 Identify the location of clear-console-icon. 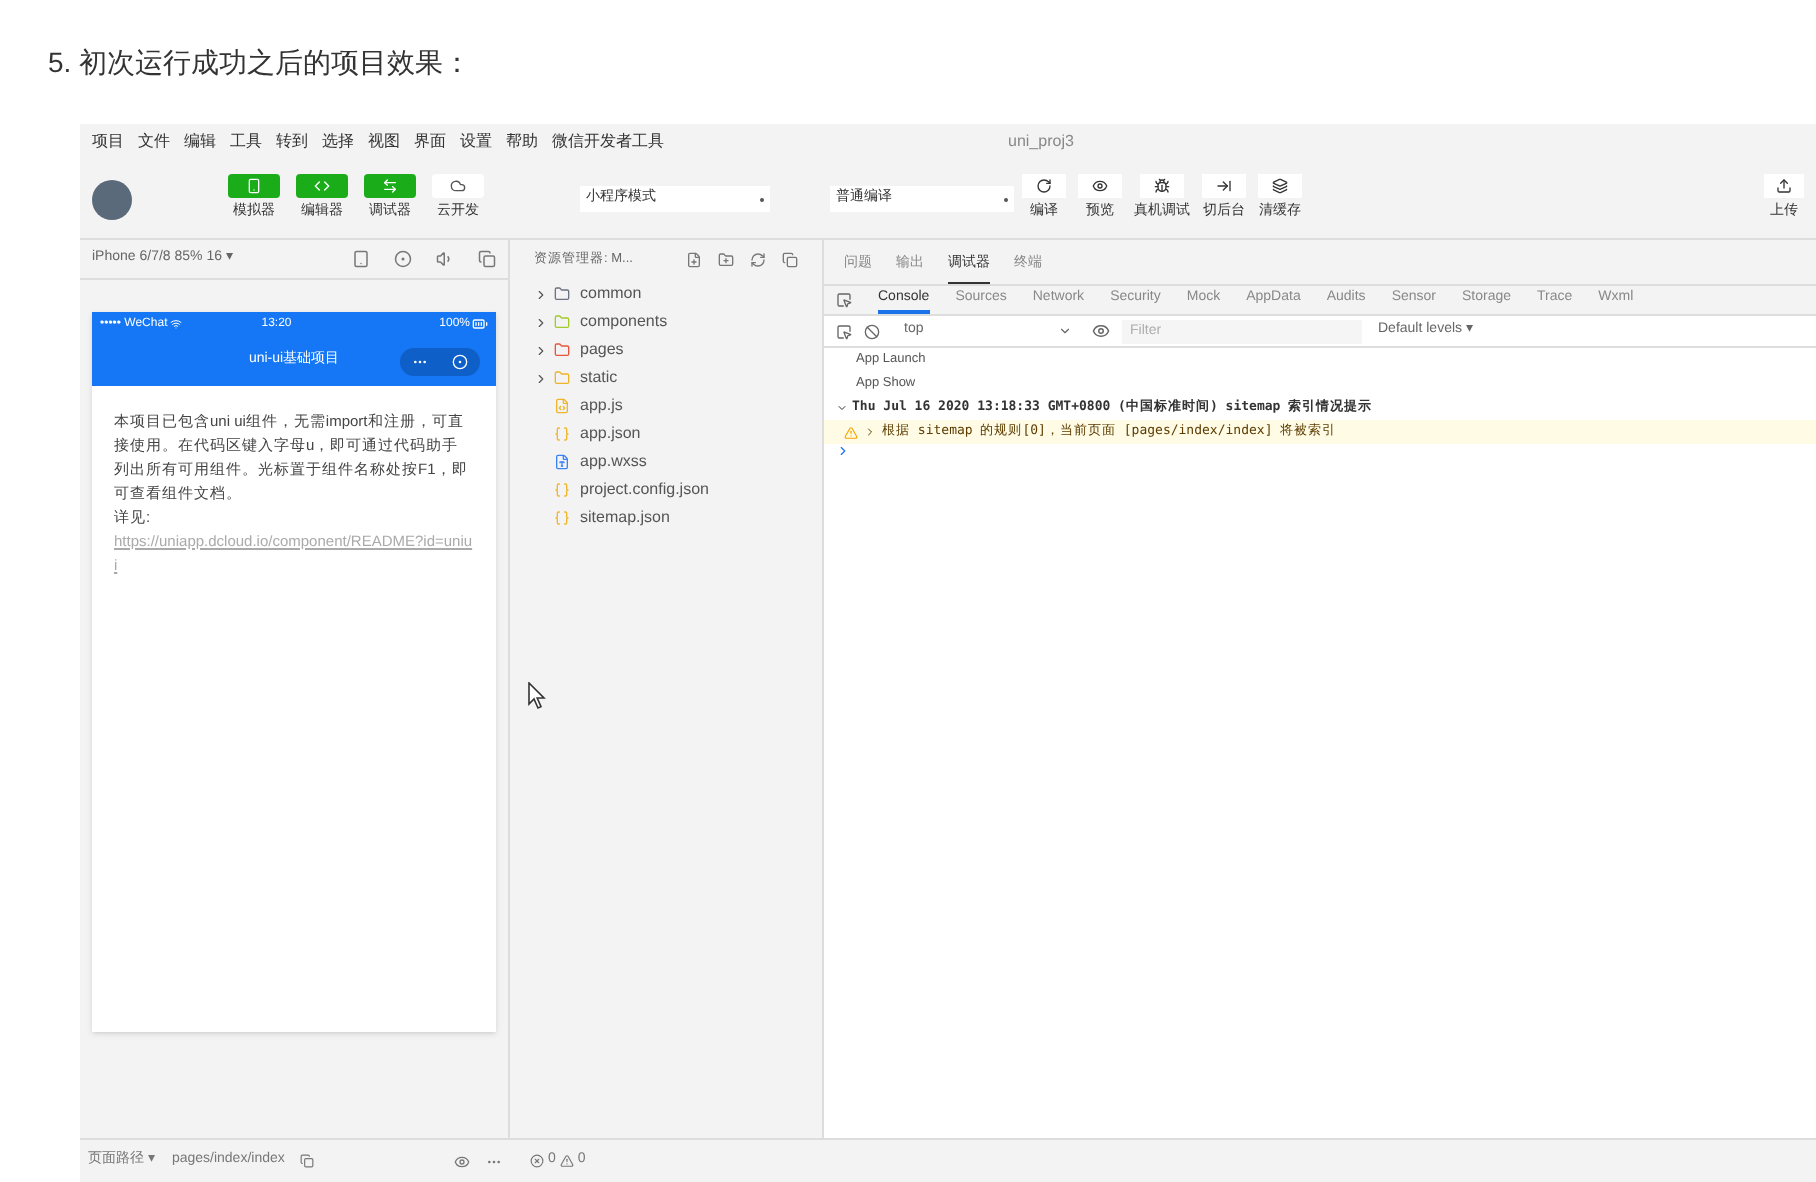
(872, 331).